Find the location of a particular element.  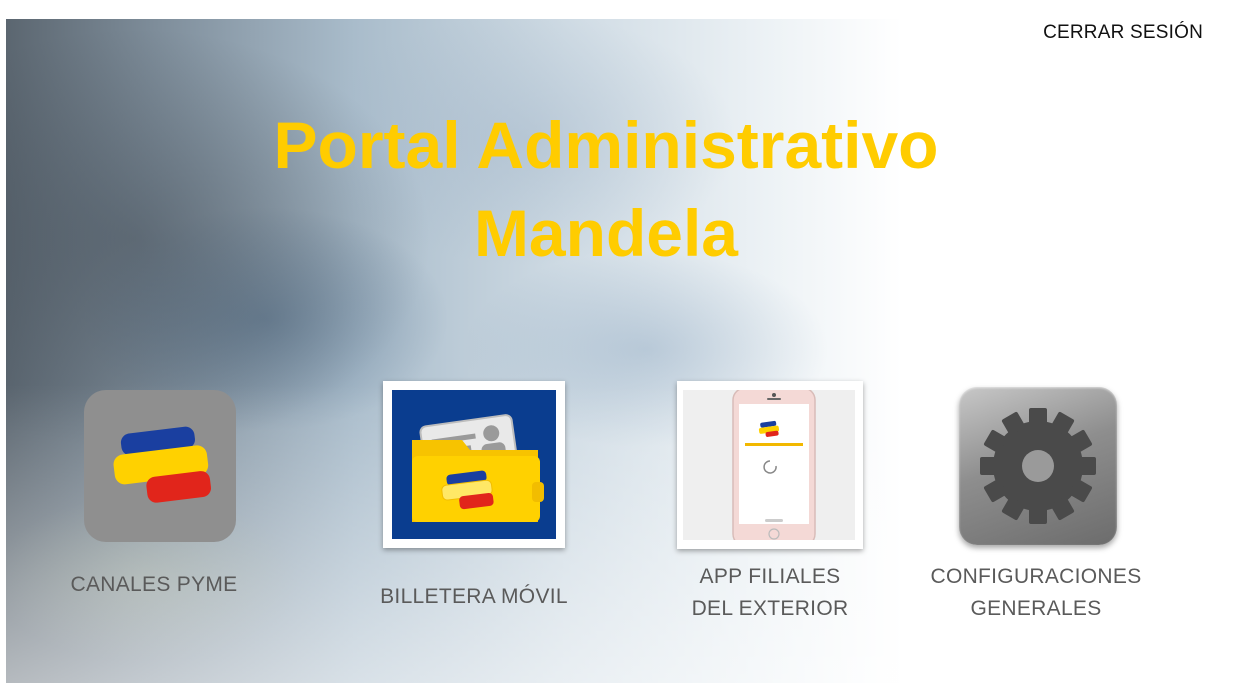

page-title-line2: Mandela is located at coordinates (606, 233).